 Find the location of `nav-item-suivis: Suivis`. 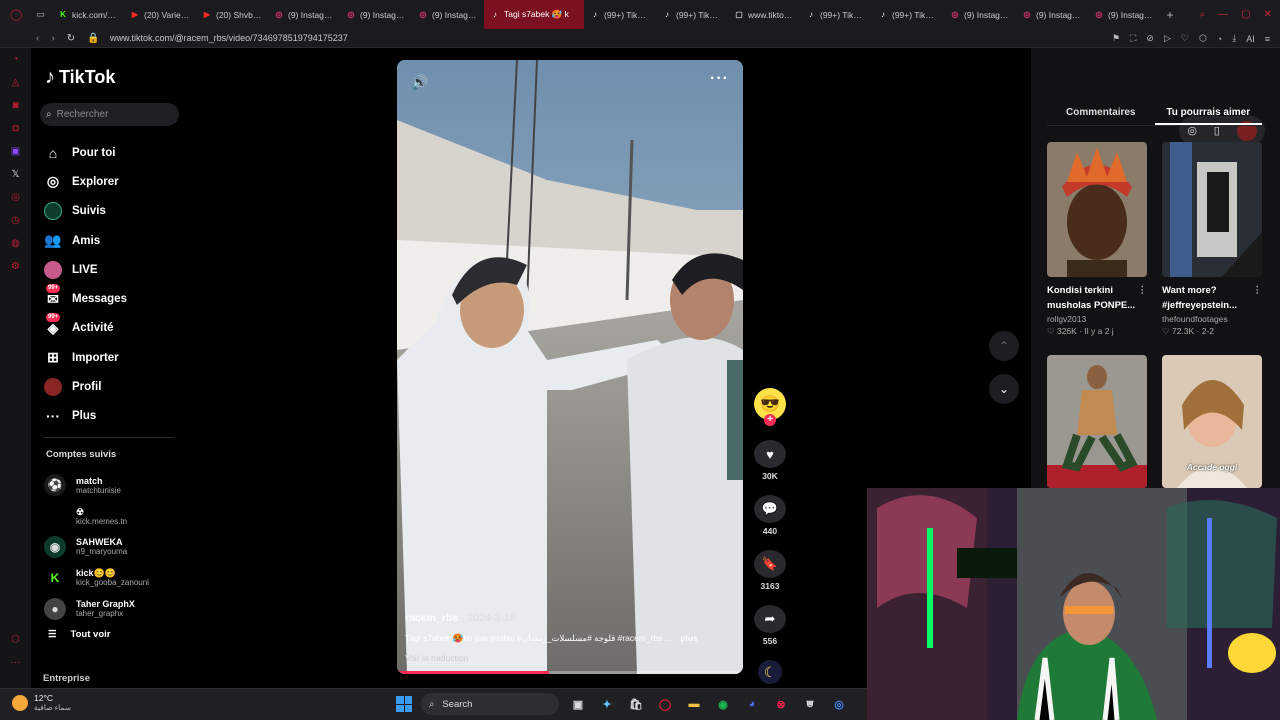

nav-item-suivis: Suivis is located at coordinates (85, 211).